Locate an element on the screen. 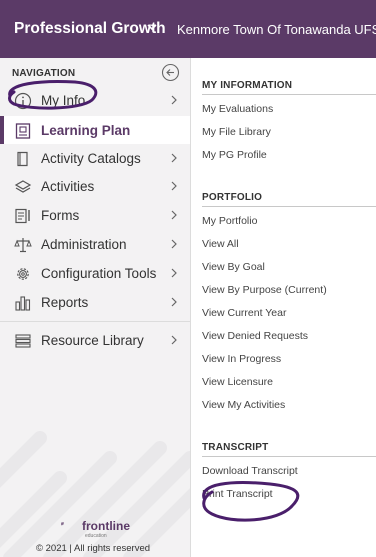 This screenshot has width=376, height=557. link-view-my-activities: View My Activities is located at coordinates (243, 405).